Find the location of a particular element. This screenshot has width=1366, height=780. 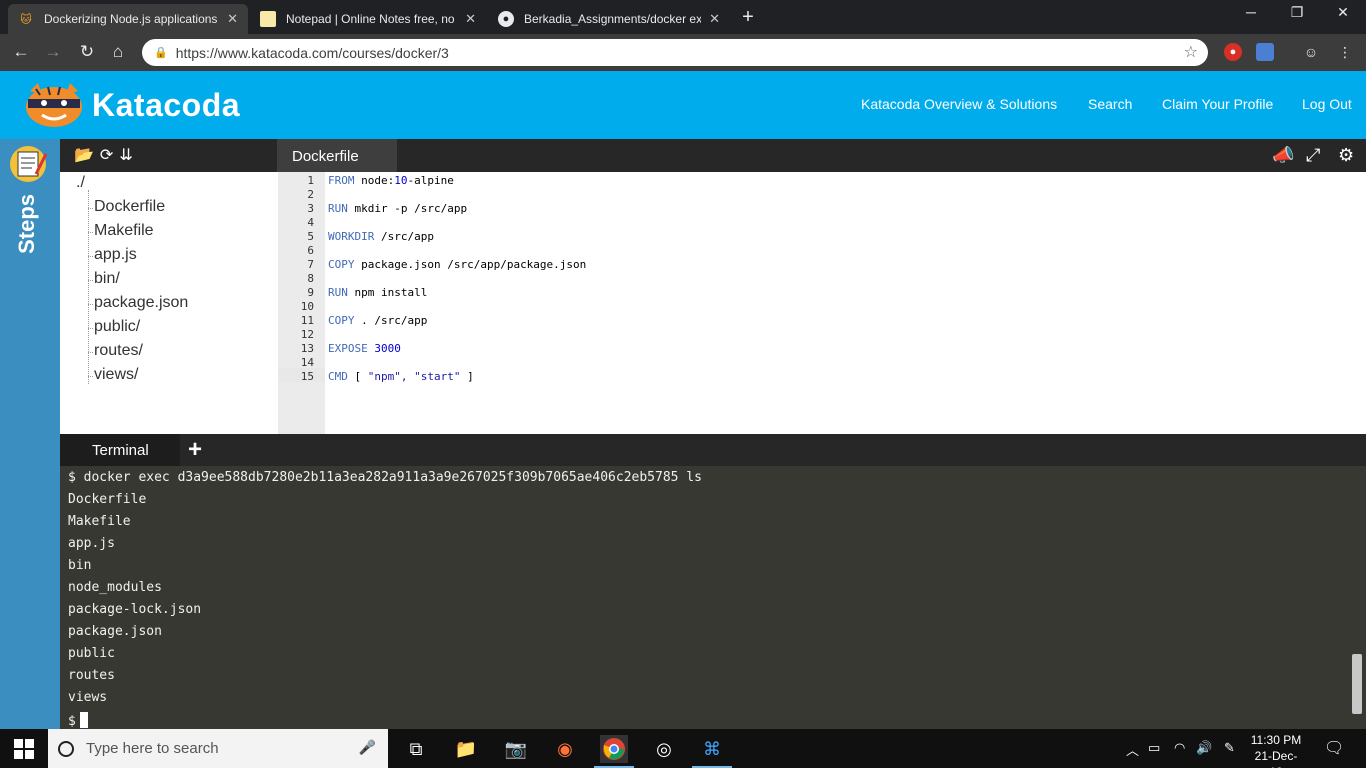

code-line: COPY package.json /src/app/package.json is located at coordinates (457, 264).